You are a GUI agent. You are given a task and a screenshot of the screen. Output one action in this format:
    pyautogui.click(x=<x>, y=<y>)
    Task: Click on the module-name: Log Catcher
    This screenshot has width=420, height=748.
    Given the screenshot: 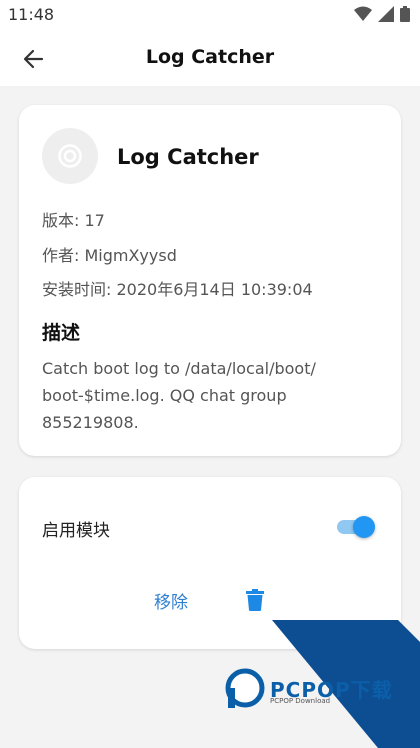 What is the action you would take?
    pyautogui.click(x=188, y=157)
    